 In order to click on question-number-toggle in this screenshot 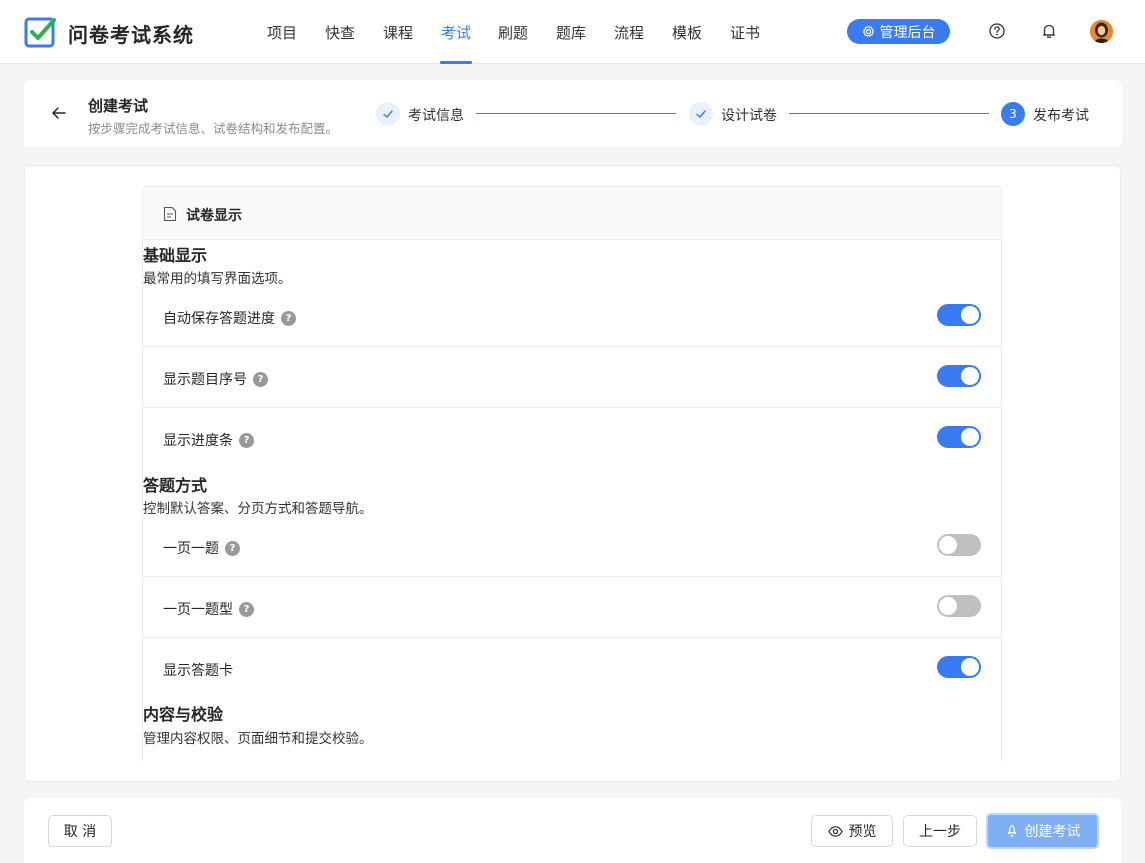, I will do `click(959, 376)`.